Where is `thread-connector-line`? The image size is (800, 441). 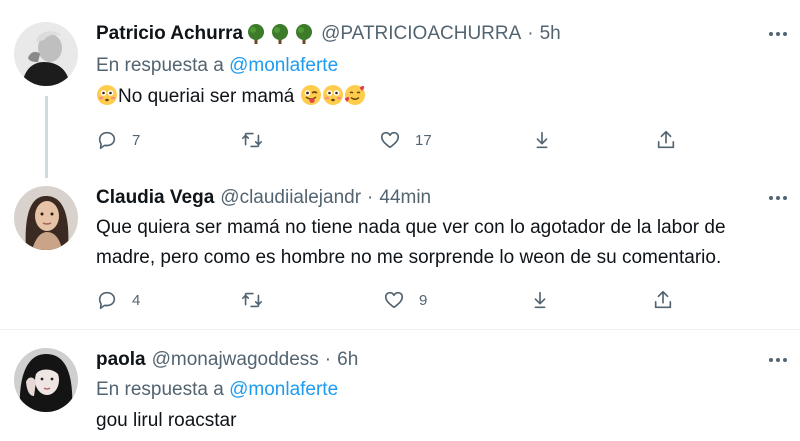
thread-connector-line is located at coordinates (46, 137).